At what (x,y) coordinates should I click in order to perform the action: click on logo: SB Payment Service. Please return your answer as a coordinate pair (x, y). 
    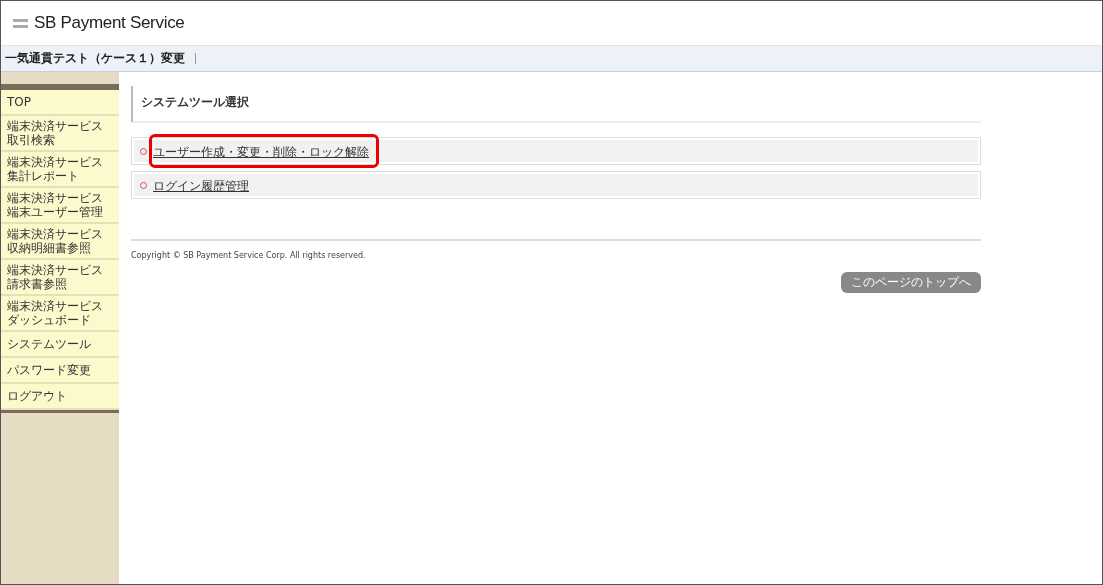
    Looking at the image, I should click on (109, 23).